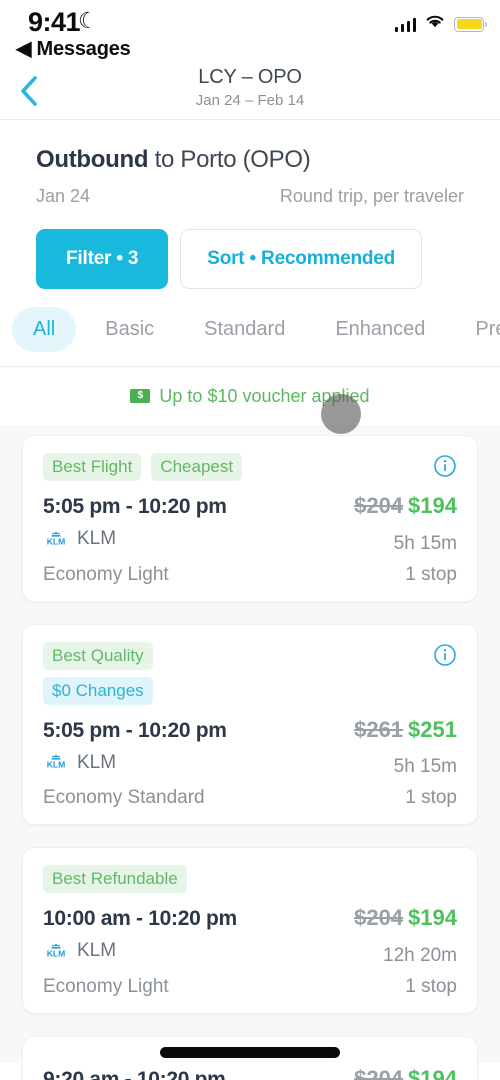 The width and height of the screenshot is (500, 1080). What do you see at coordinates (371, 196) in the screenshot?
I see `trip-type-label: Round trip, per traveler` at bounding box center [371, 196].